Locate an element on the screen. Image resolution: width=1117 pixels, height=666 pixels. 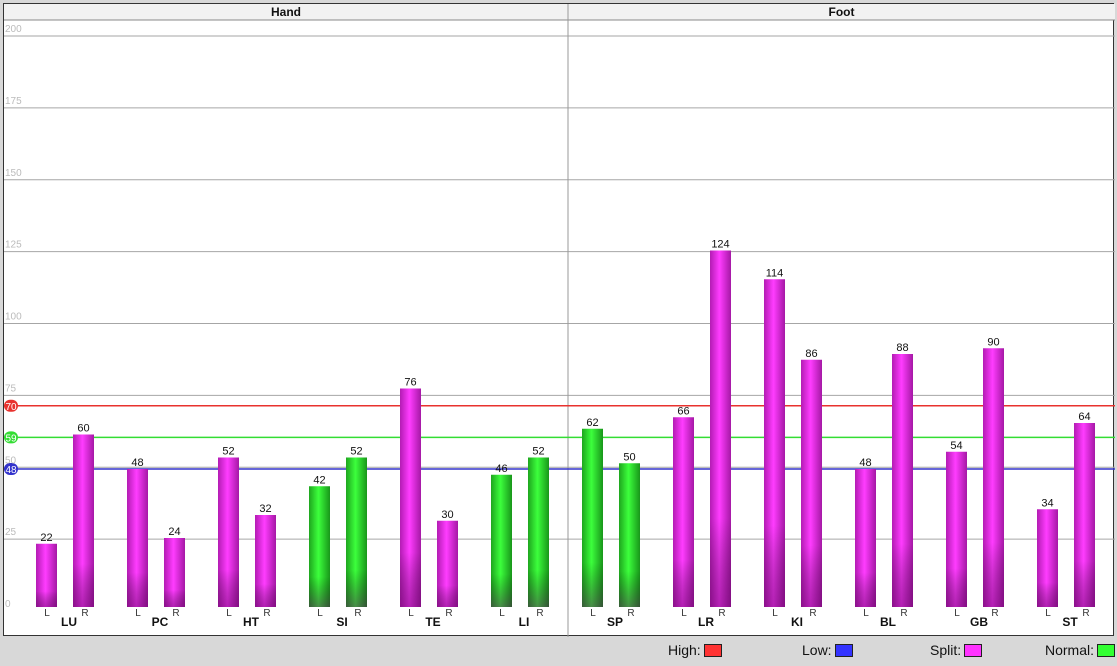
side-label-LI-L: L is located at coordinates (502, 613).